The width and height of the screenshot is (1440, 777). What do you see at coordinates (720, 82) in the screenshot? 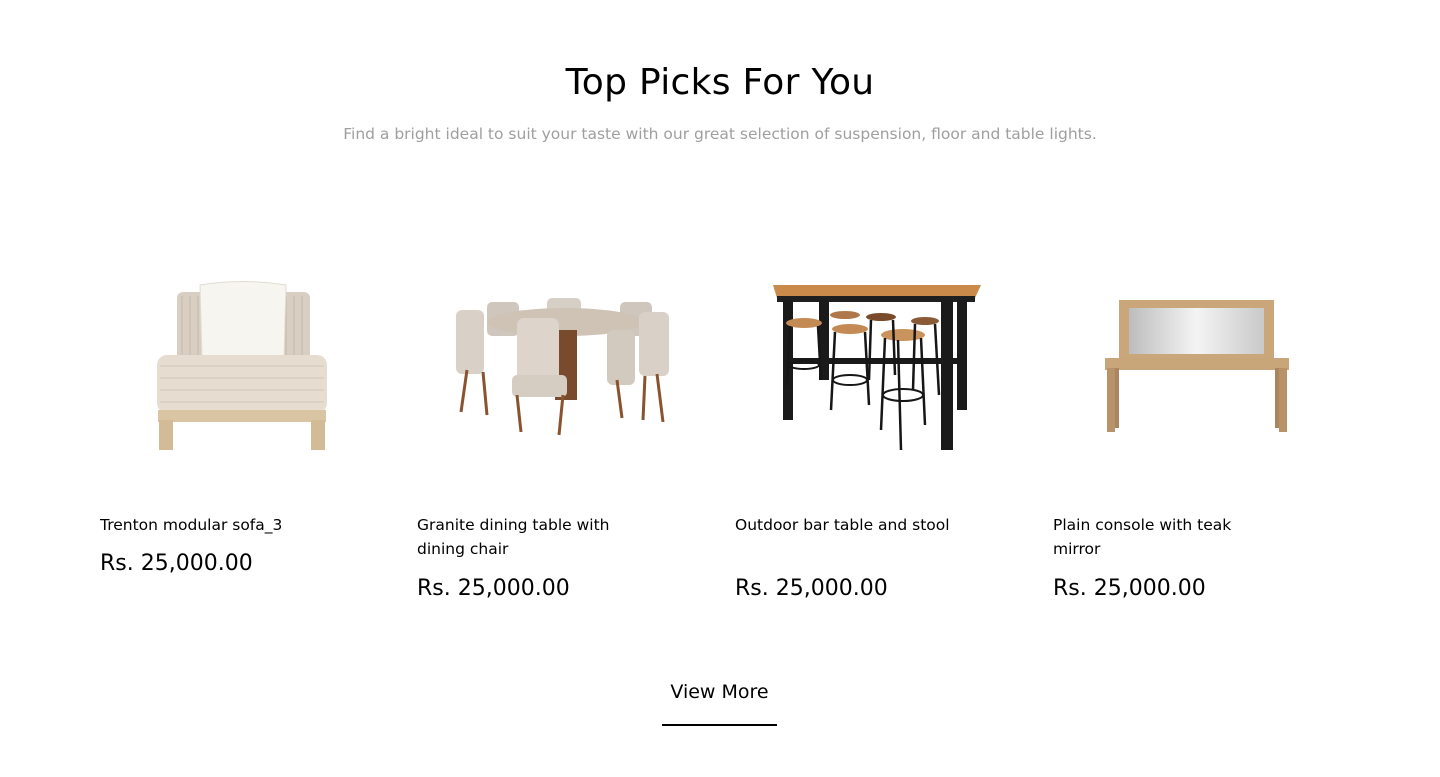
I see `section-title: Top Picks For You` at bounding box center [720, 82].